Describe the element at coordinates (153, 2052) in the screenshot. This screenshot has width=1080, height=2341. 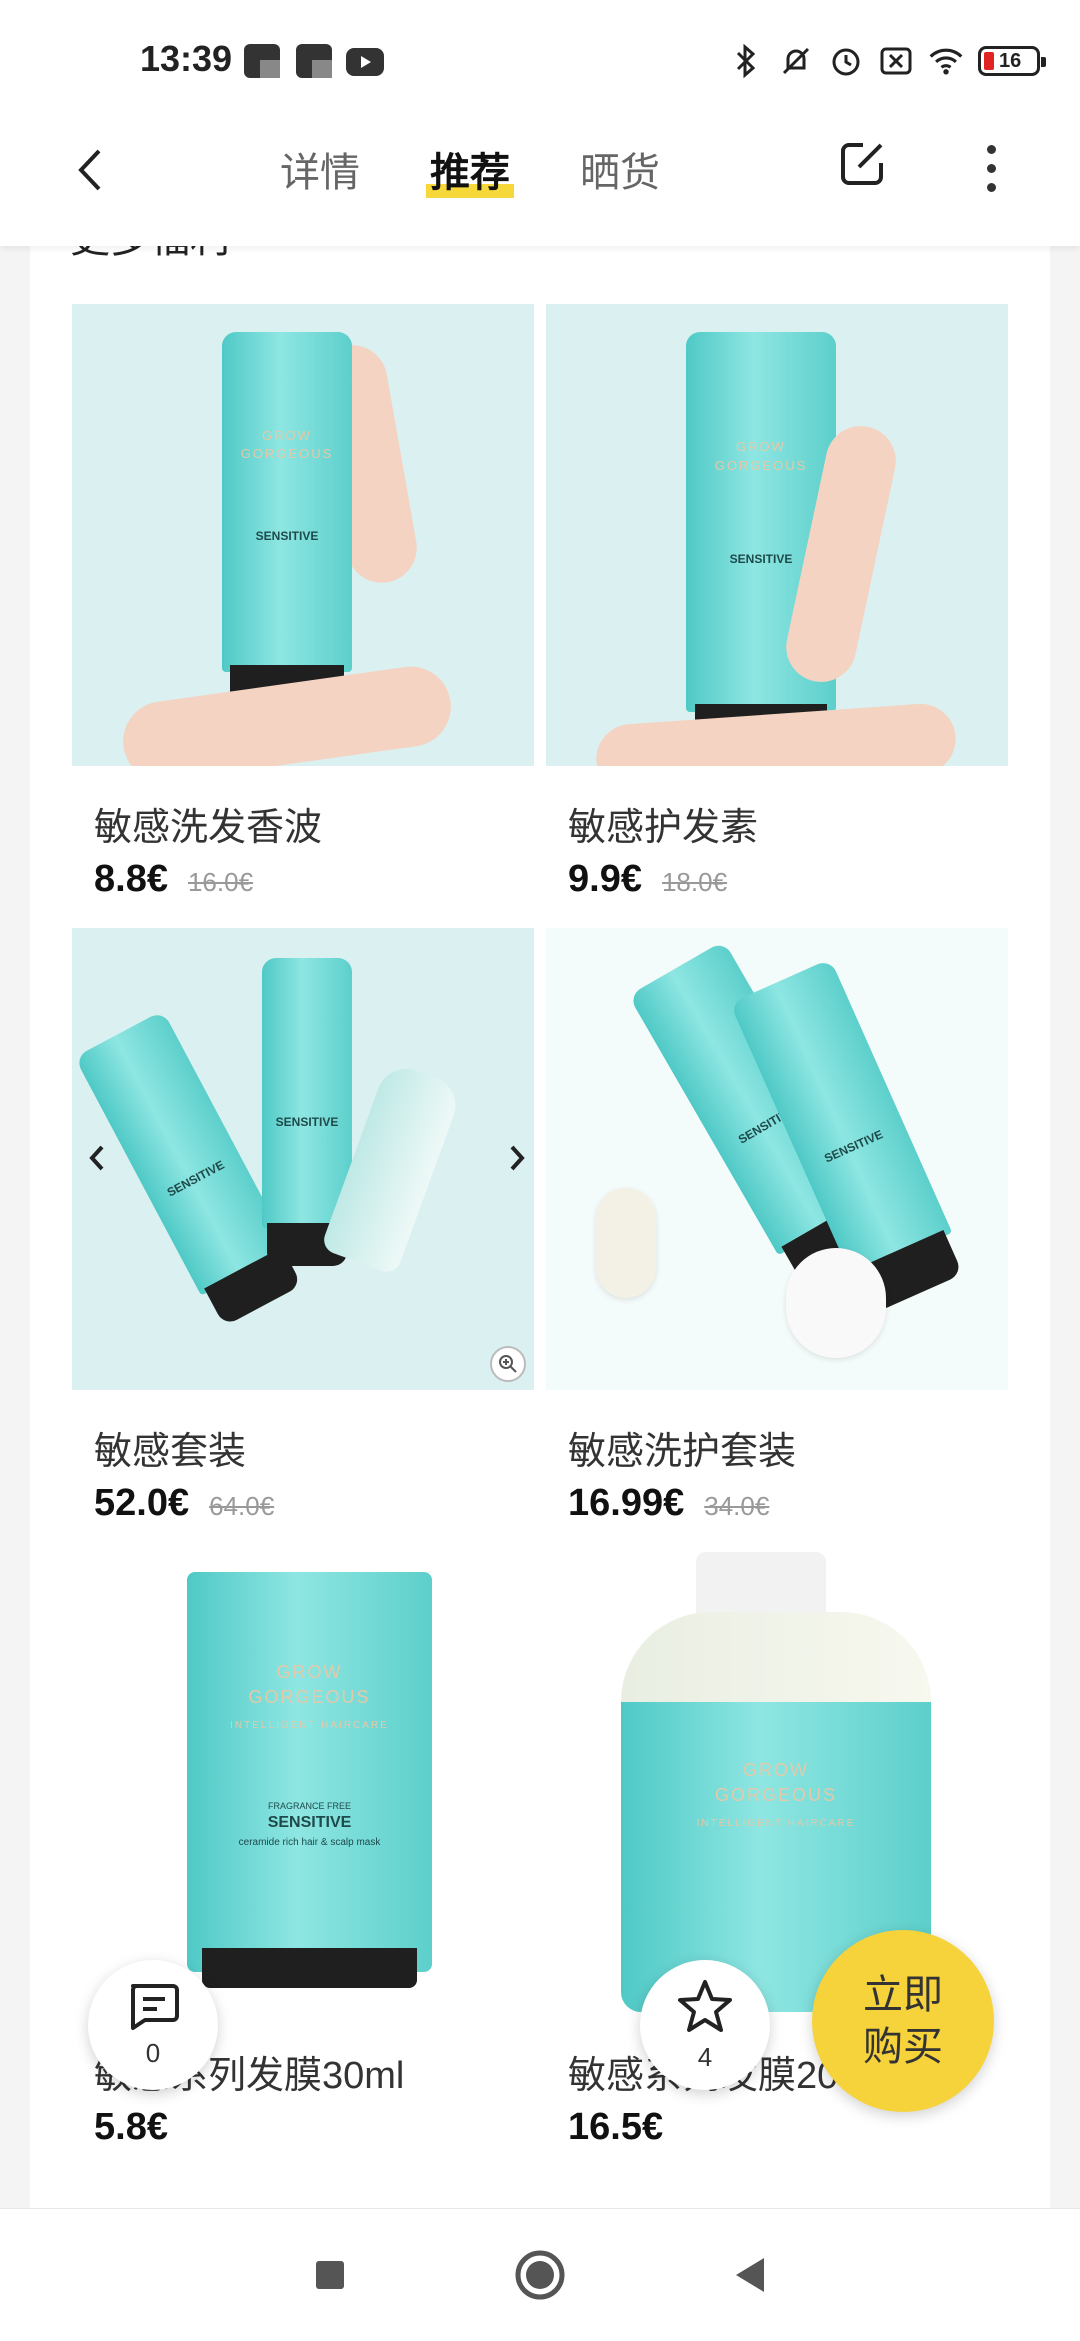
I see `comment-count: 0` at that location.